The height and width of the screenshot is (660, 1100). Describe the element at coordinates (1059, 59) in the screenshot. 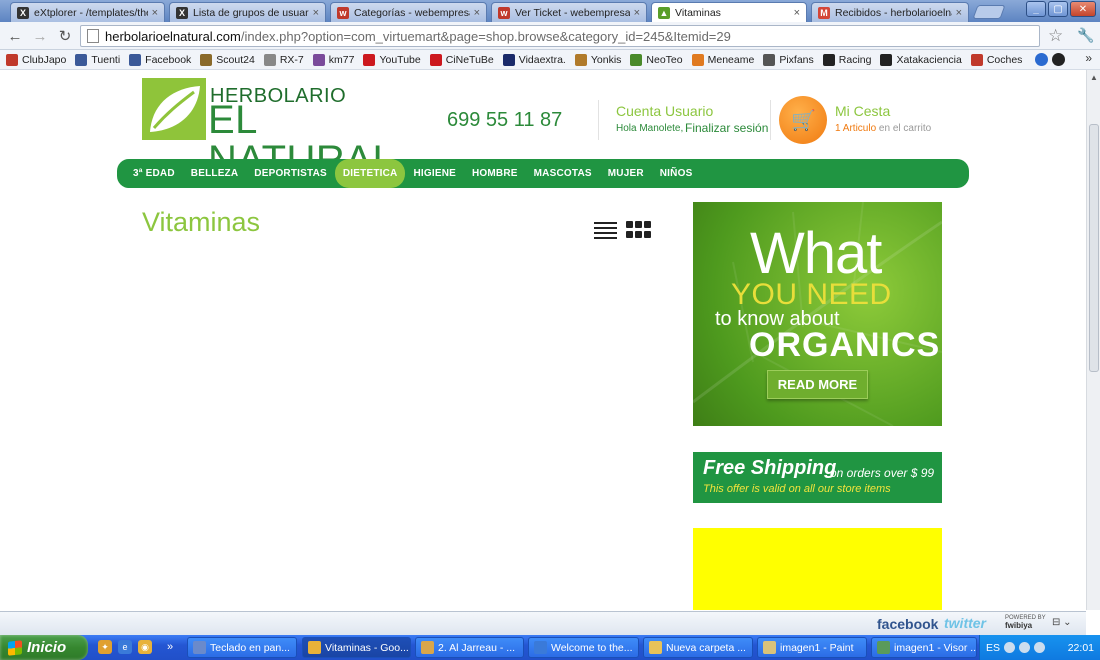

I see `bookmark-football-icon` at that location.